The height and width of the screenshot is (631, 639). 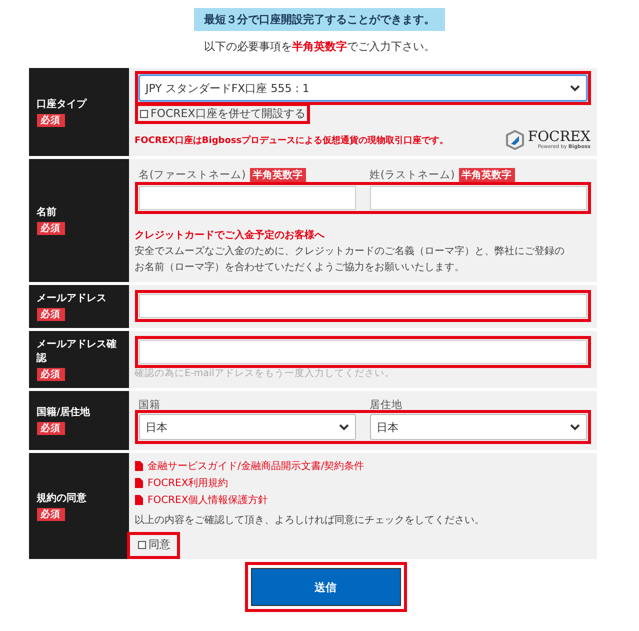 I want to click on document-link: FOCREX利用規約, so click(x=181, y=483).